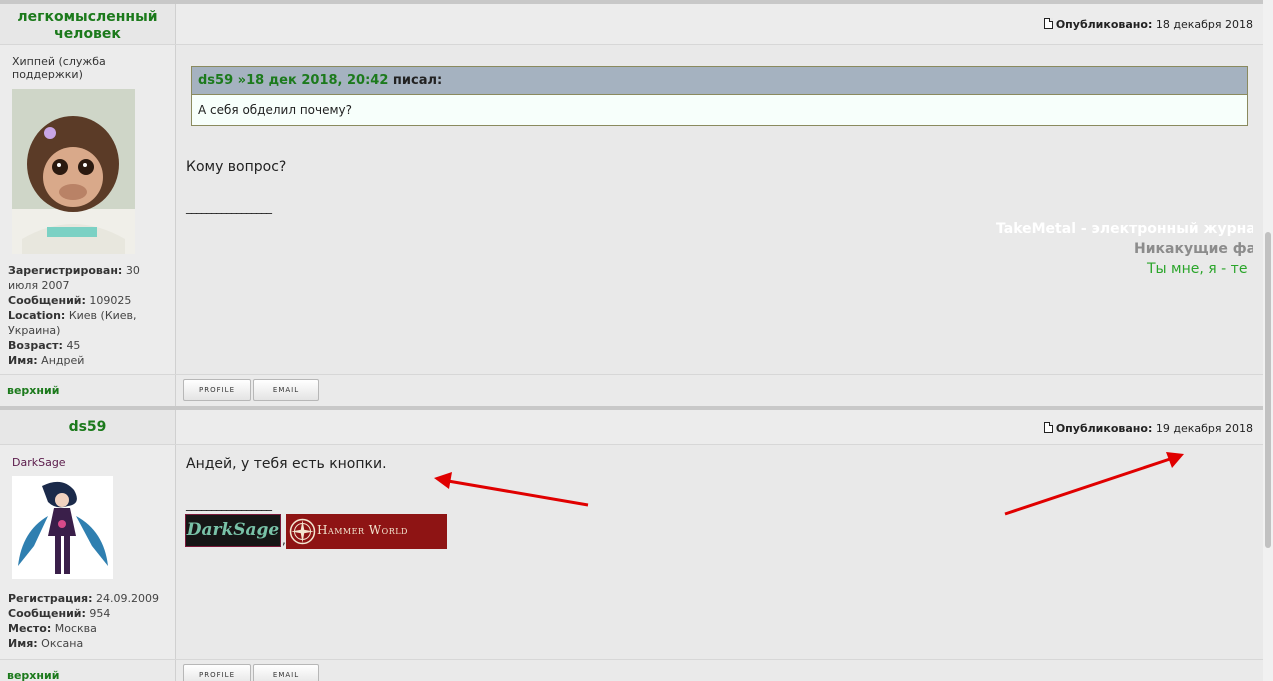 Image resolution: width=1273 pixels, height=681 pixels. I want to click on scrollbar-thumb, so click(1268, 390).